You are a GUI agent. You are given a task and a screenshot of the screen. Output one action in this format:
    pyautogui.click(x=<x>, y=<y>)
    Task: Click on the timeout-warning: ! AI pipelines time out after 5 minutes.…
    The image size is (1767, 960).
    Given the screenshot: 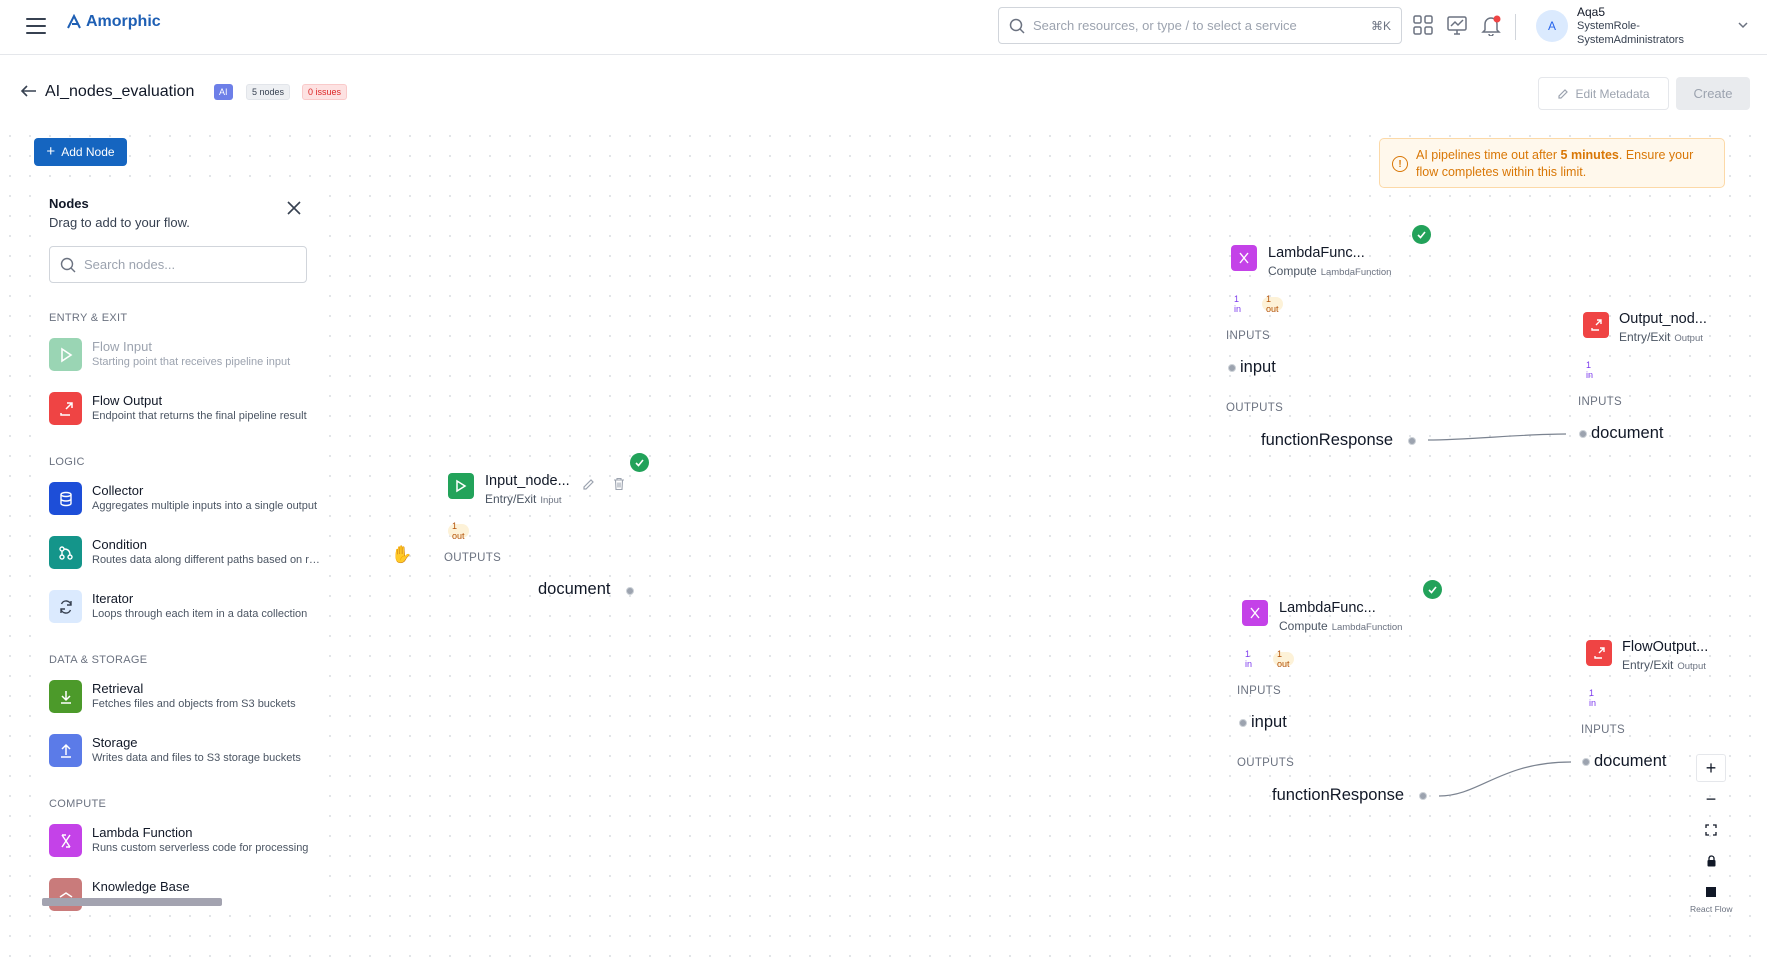 What is the action you would take?
    pyautogui.click(x=1552, y=163)
    